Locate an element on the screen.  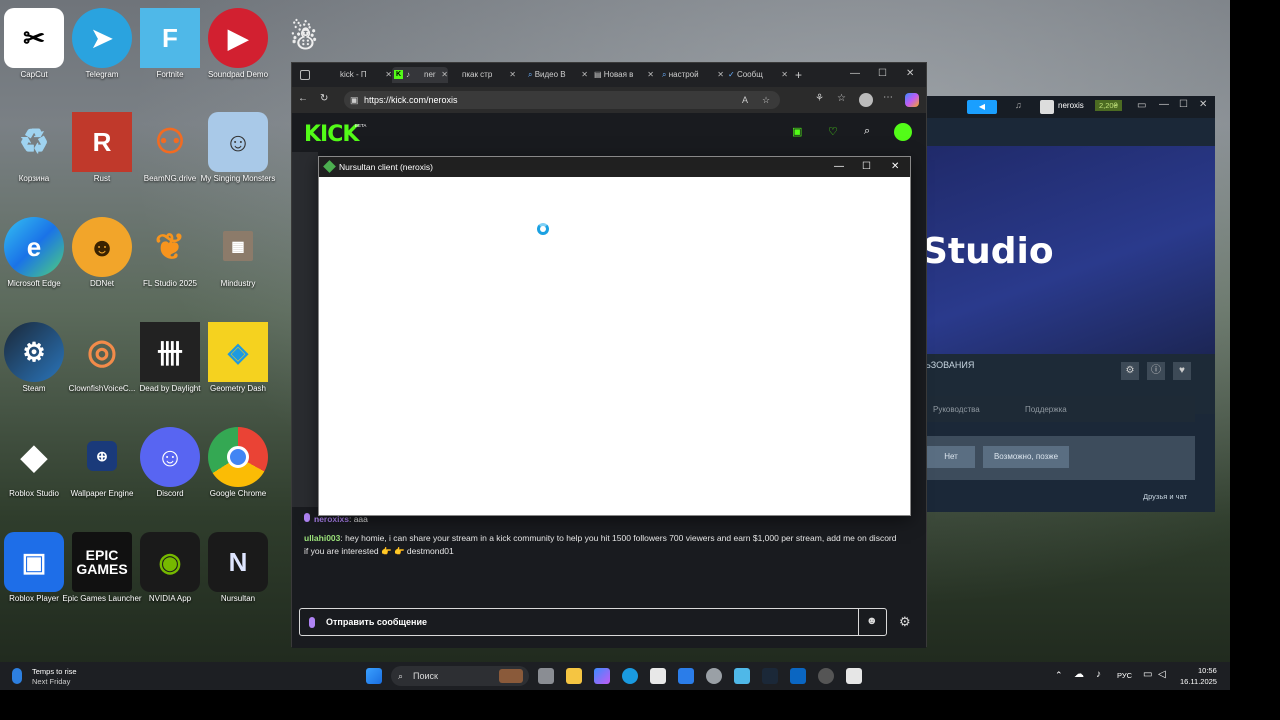
steam-tab-guides: Руководства is located at coordinates (956, 409).